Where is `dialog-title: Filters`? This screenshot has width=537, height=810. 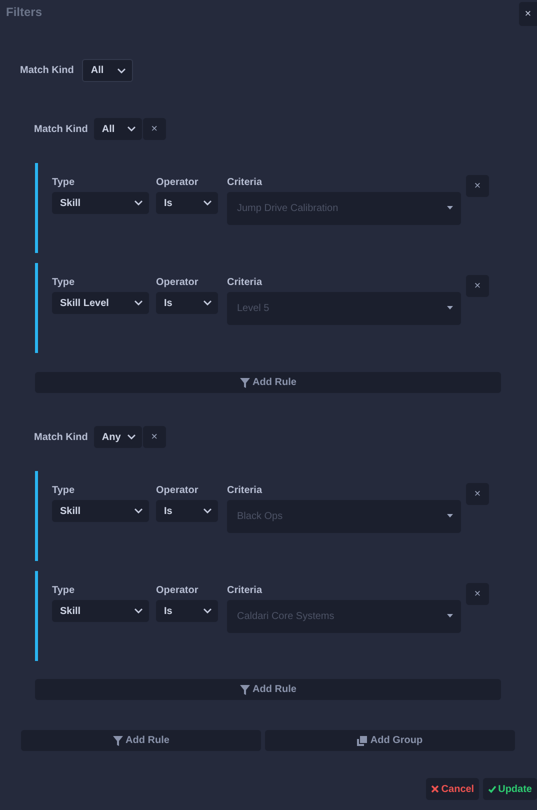 dialog-title: Filters is located at coordinates (23, 12).